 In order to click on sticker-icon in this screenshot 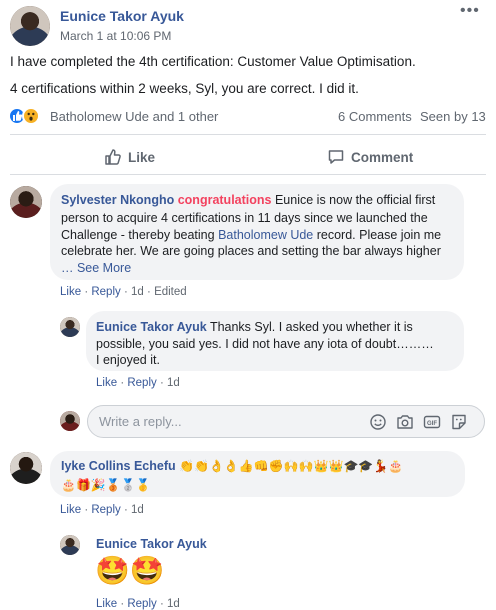, I will do `click(459, 422)`.